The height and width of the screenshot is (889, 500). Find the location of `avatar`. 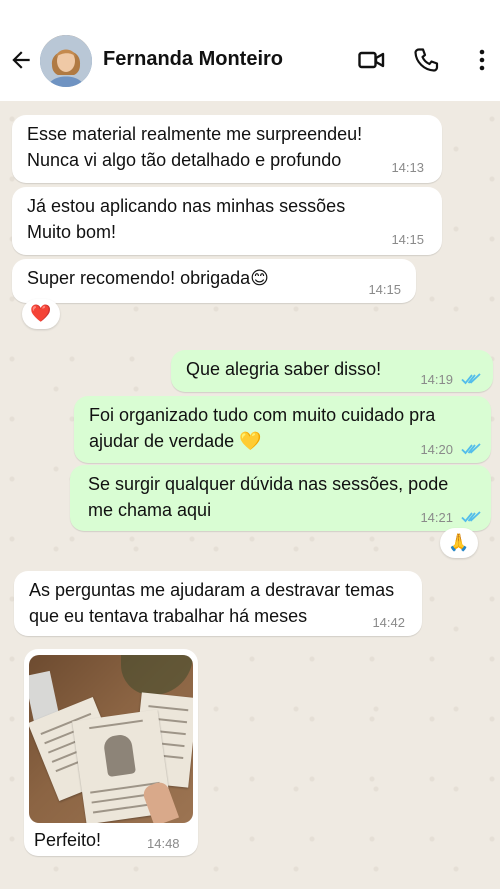

avatar is located at coordinates (66, 61).